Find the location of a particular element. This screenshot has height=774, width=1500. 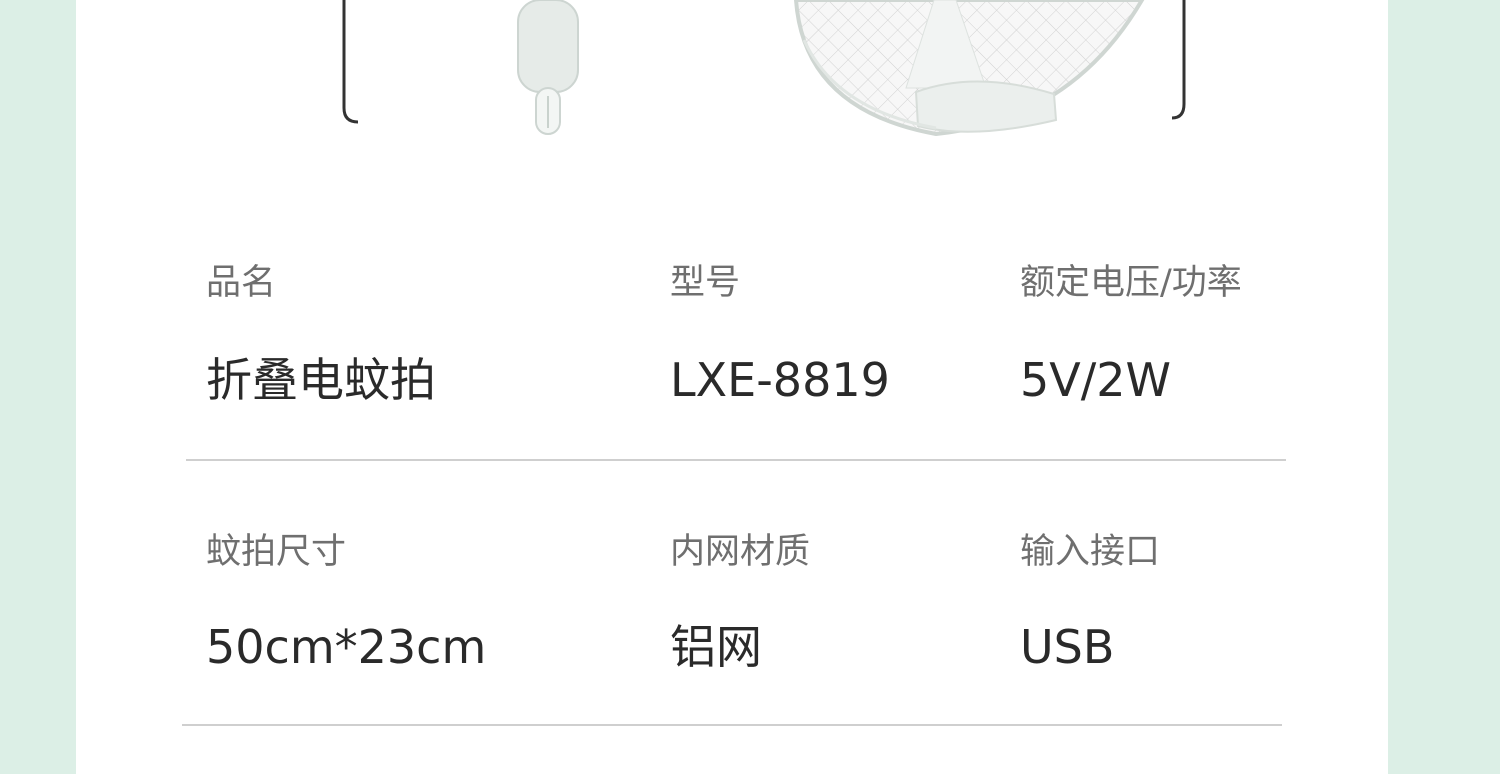

spec-label-product-name: 品名 is located at coordinates (241, 283).